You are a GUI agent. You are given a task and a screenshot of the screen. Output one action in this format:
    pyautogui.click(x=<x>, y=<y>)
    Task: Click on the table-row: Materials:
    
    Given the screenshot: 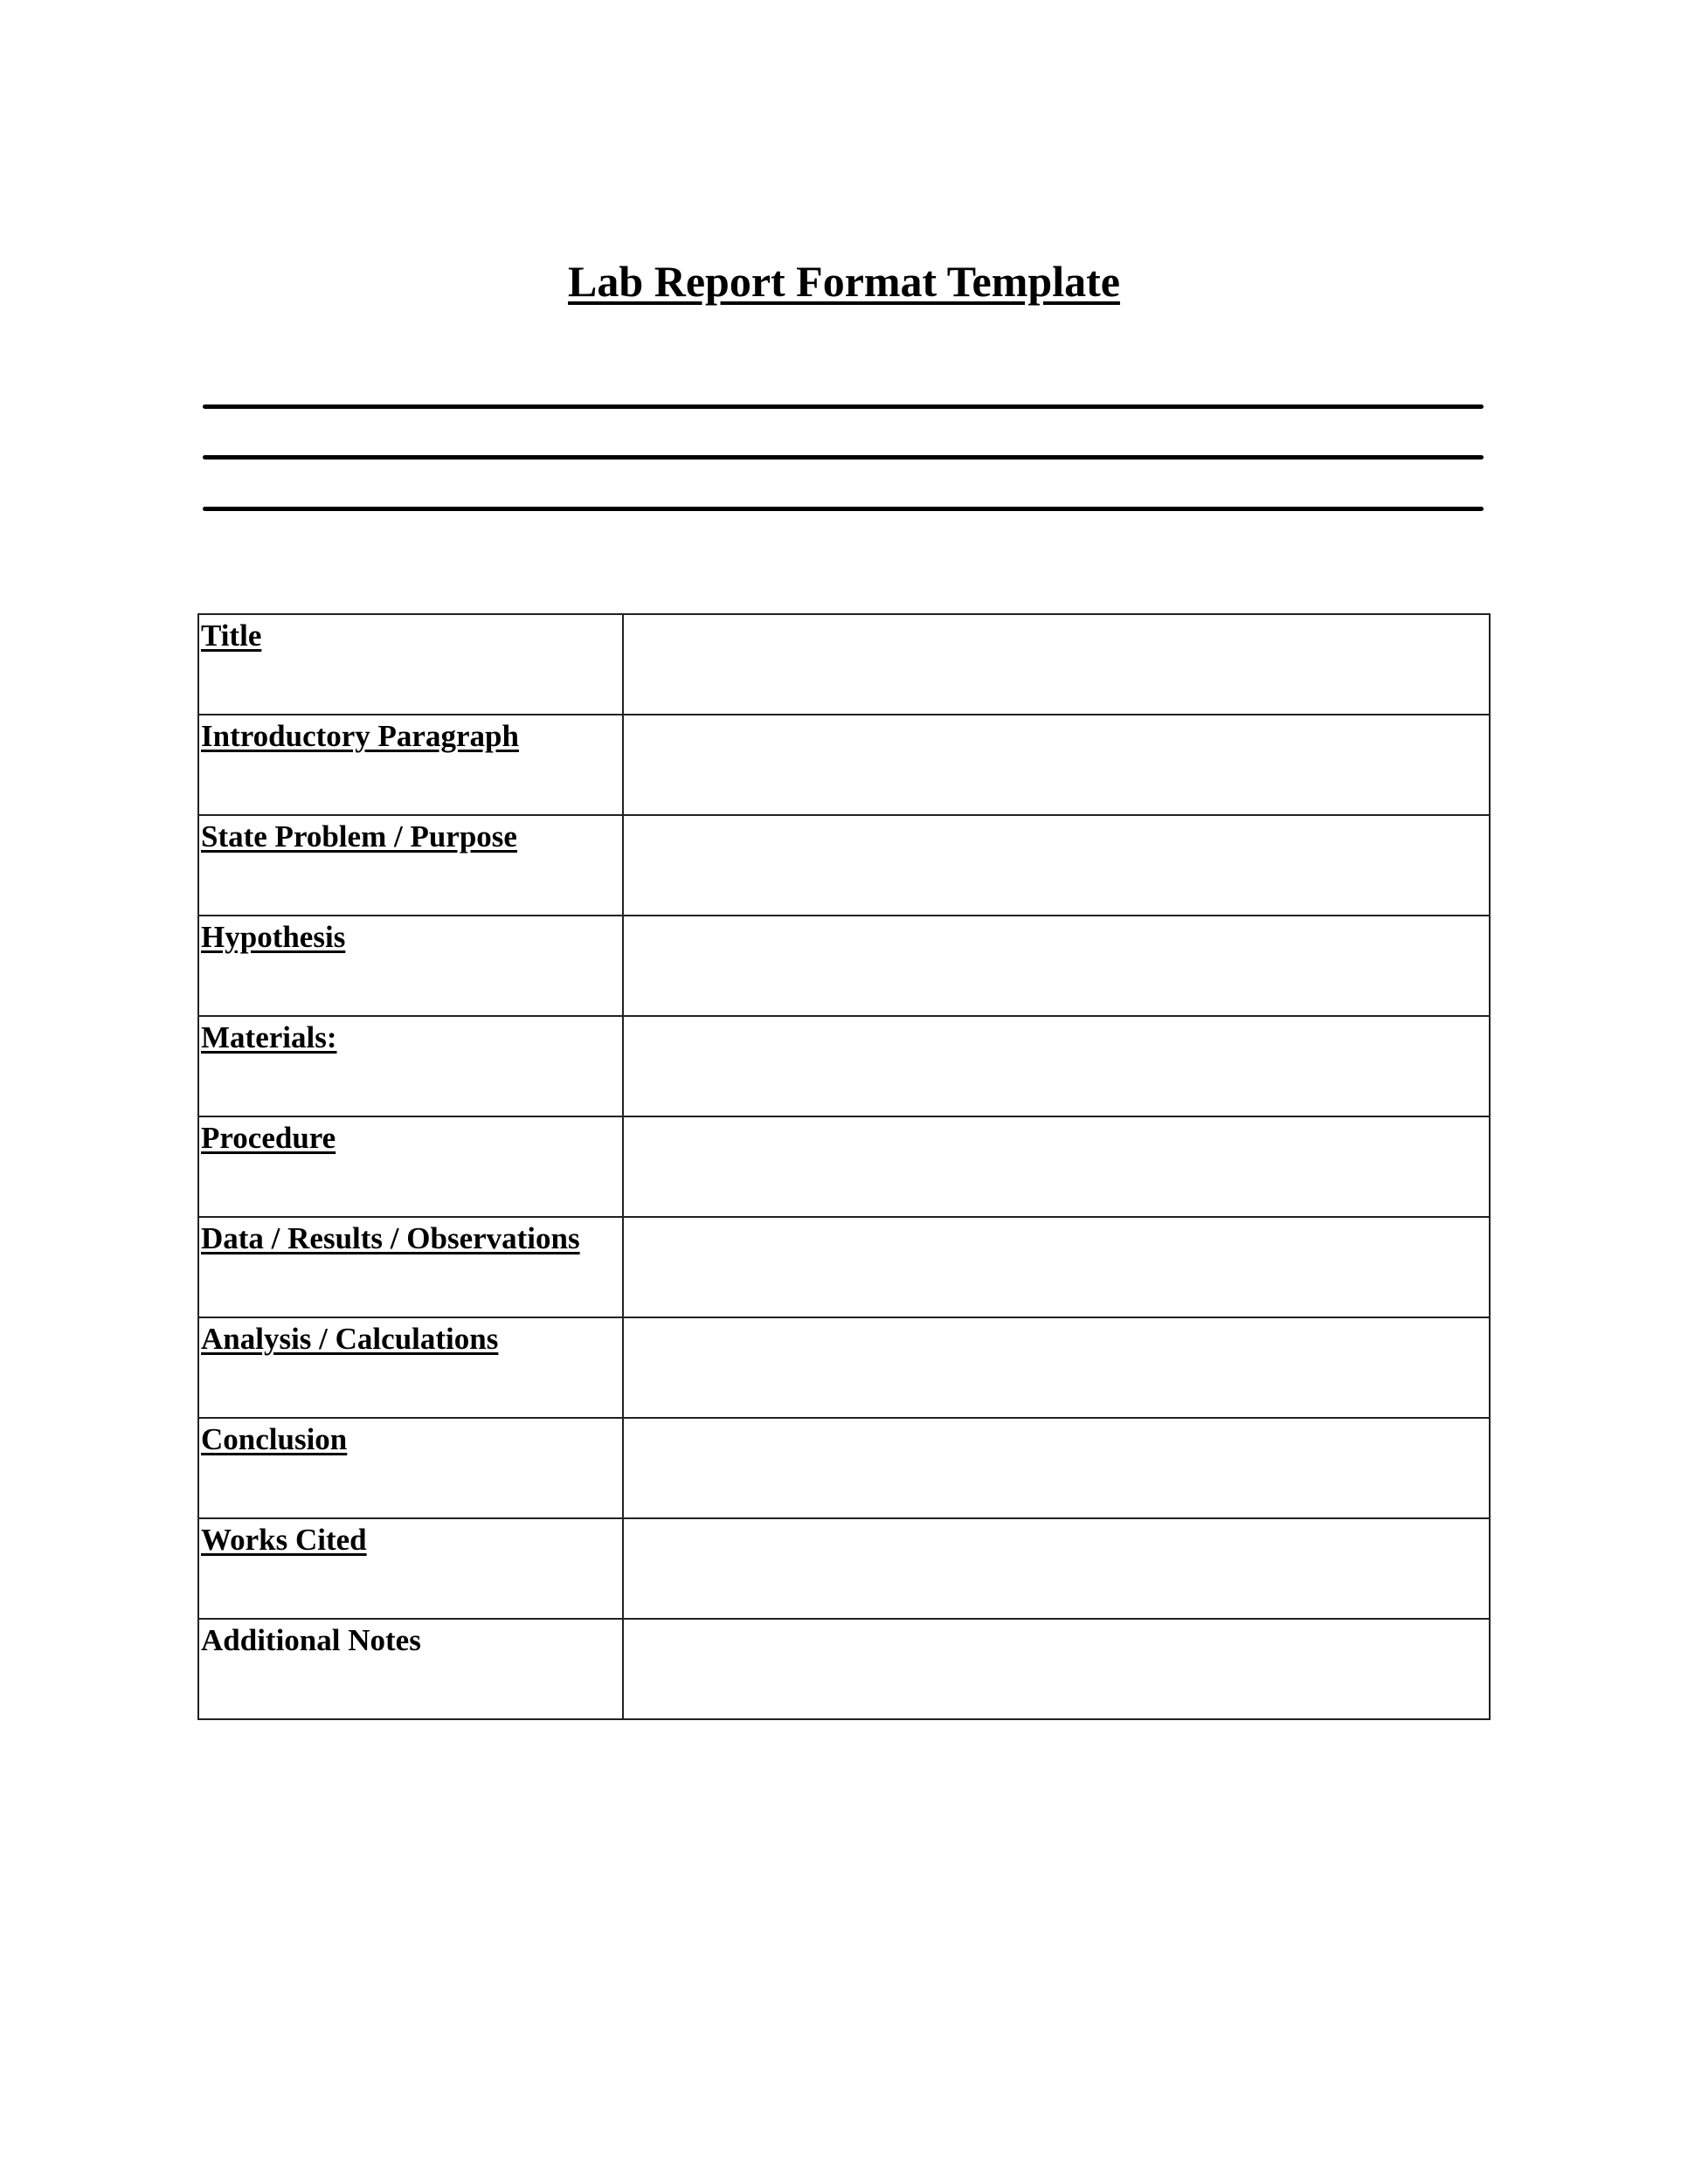 What is the action you would take?
    pyautogui.click(x=844, y=1066)
    